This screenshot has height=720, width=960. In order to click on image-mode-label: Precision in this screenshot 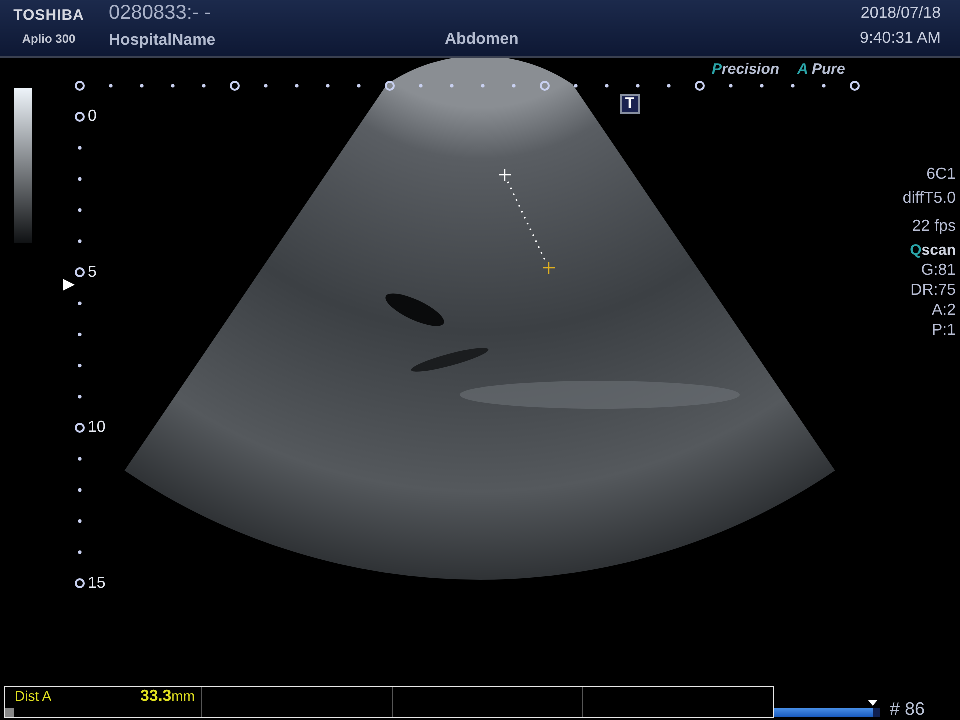, I will do `click(746, 69)`.